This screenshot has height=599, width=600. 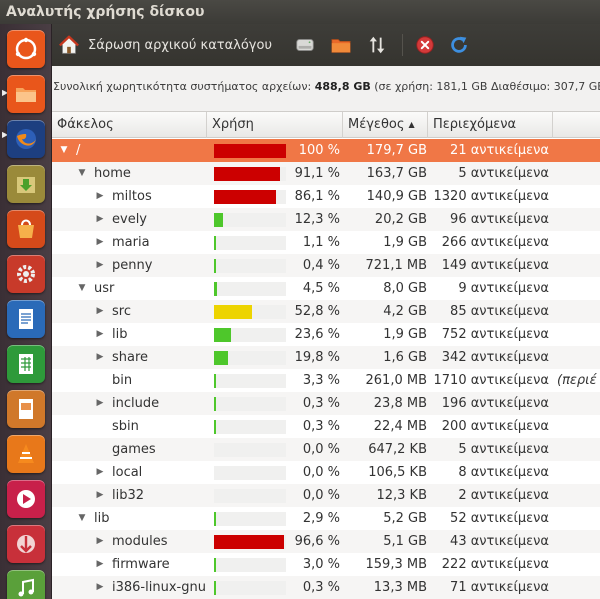 What do you see at coordinates (112, 173) in the screenshot?
I see `folder-name: home` at bounding box center [112, 173].